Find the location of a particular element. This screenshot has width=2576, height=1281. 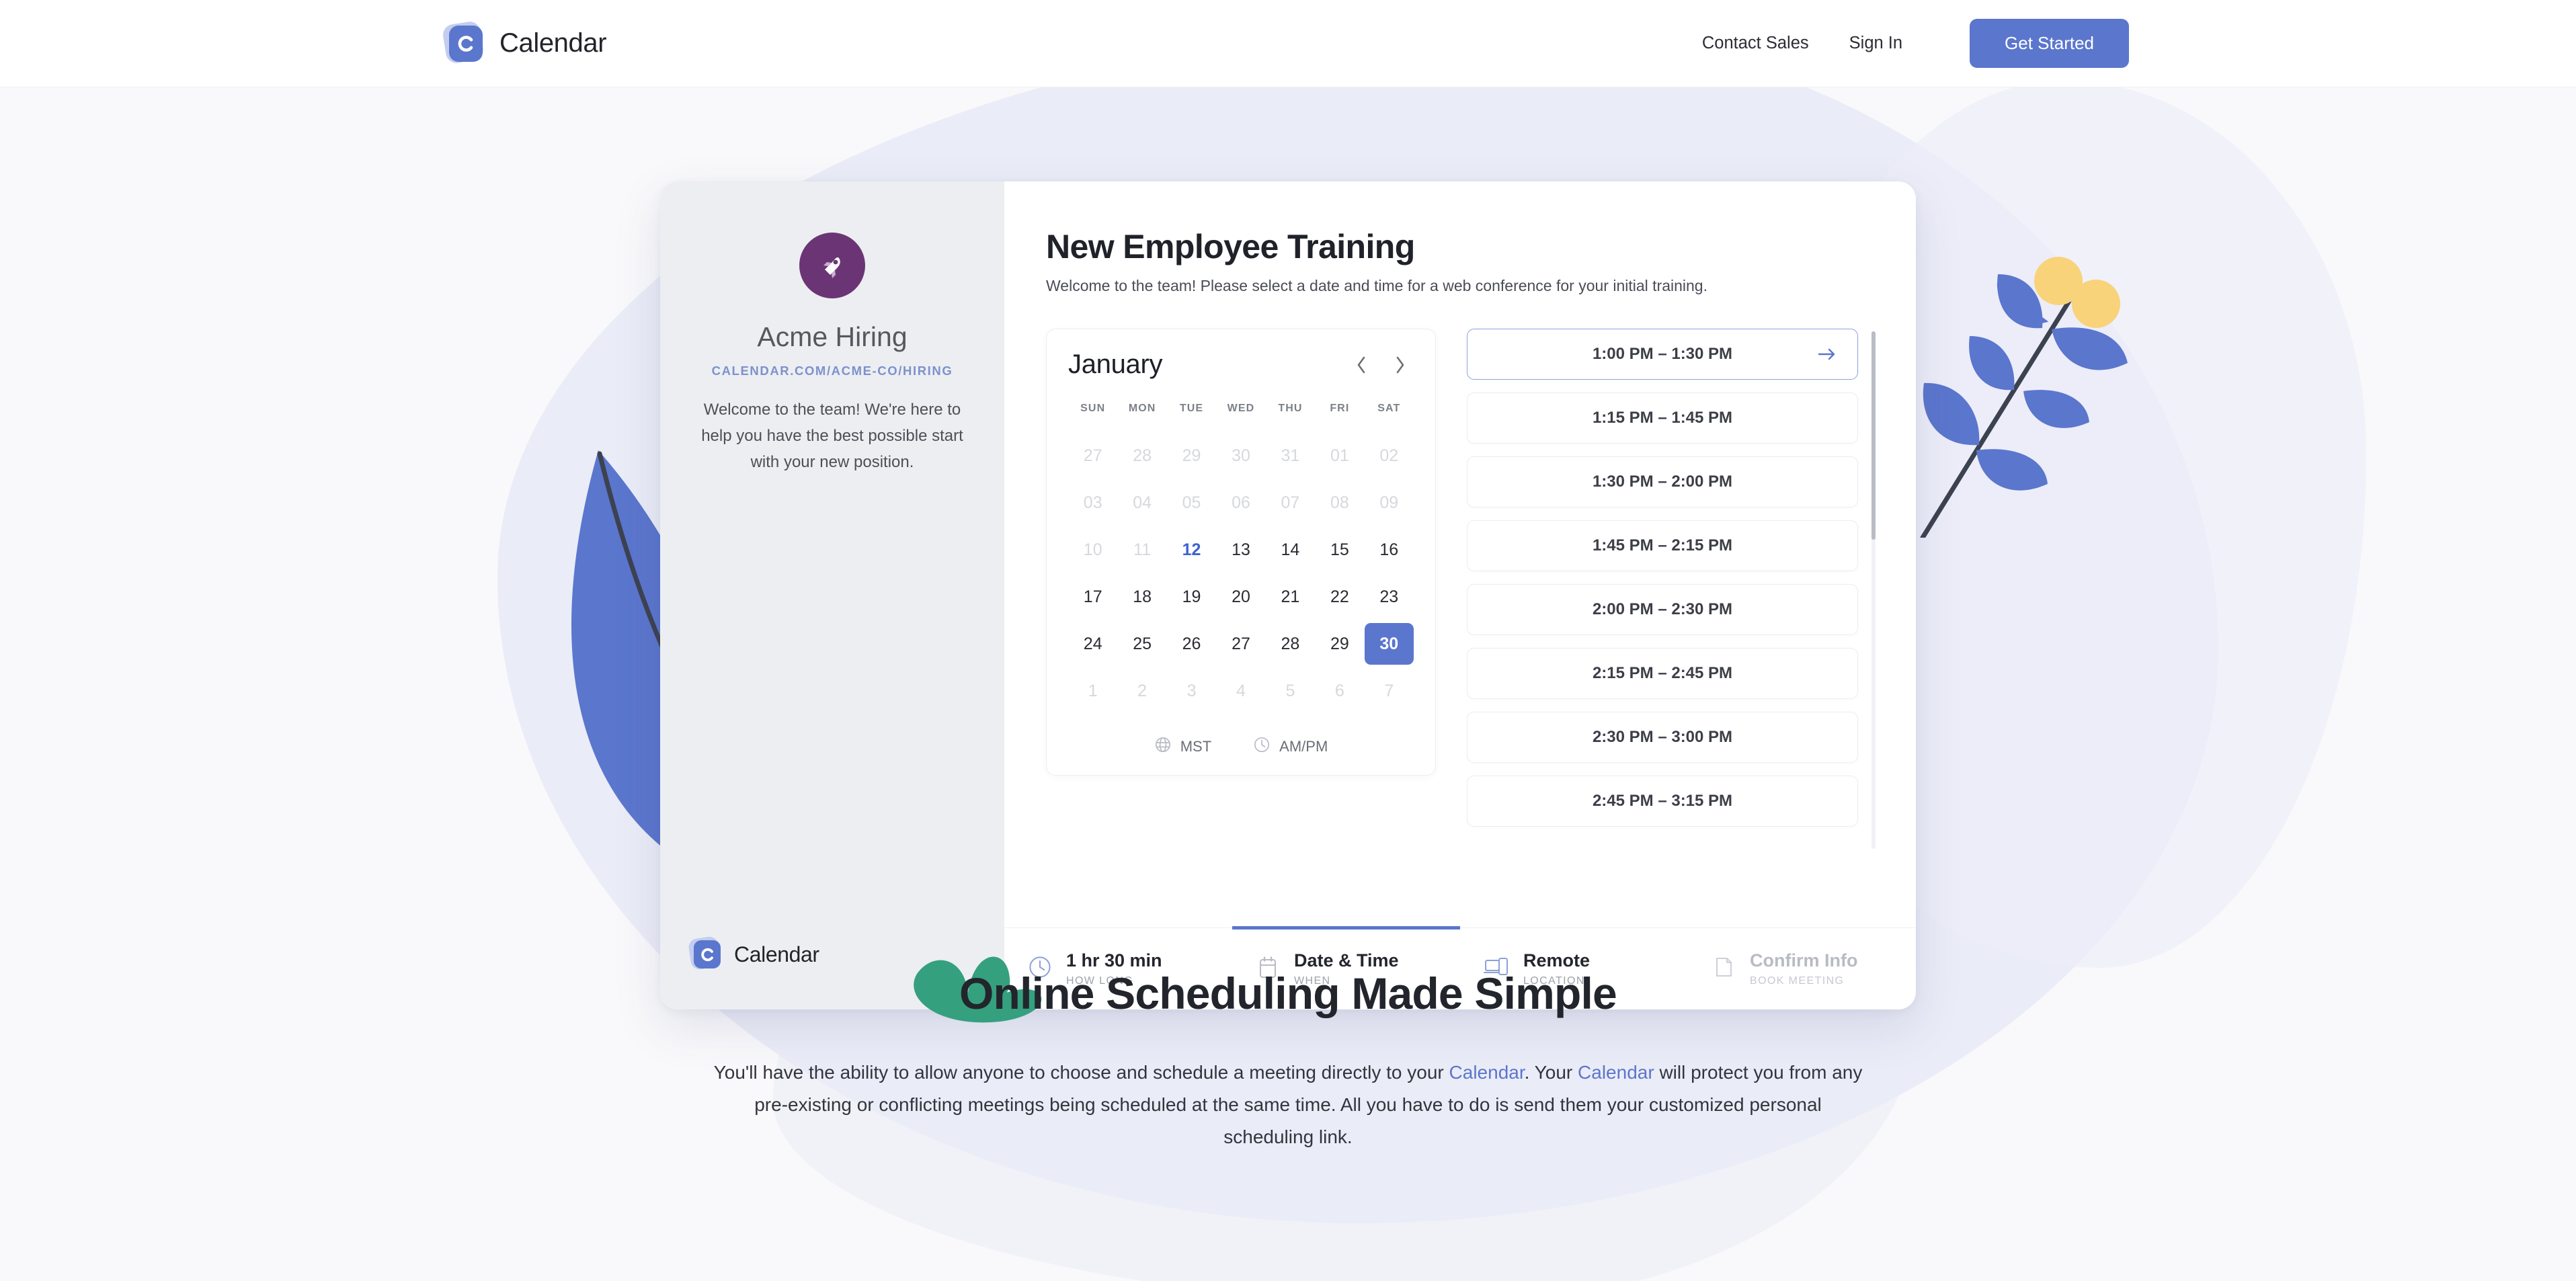

time-slot-label: 2:00 PM – 2:30 PM is located at coordinates (1662, 609).